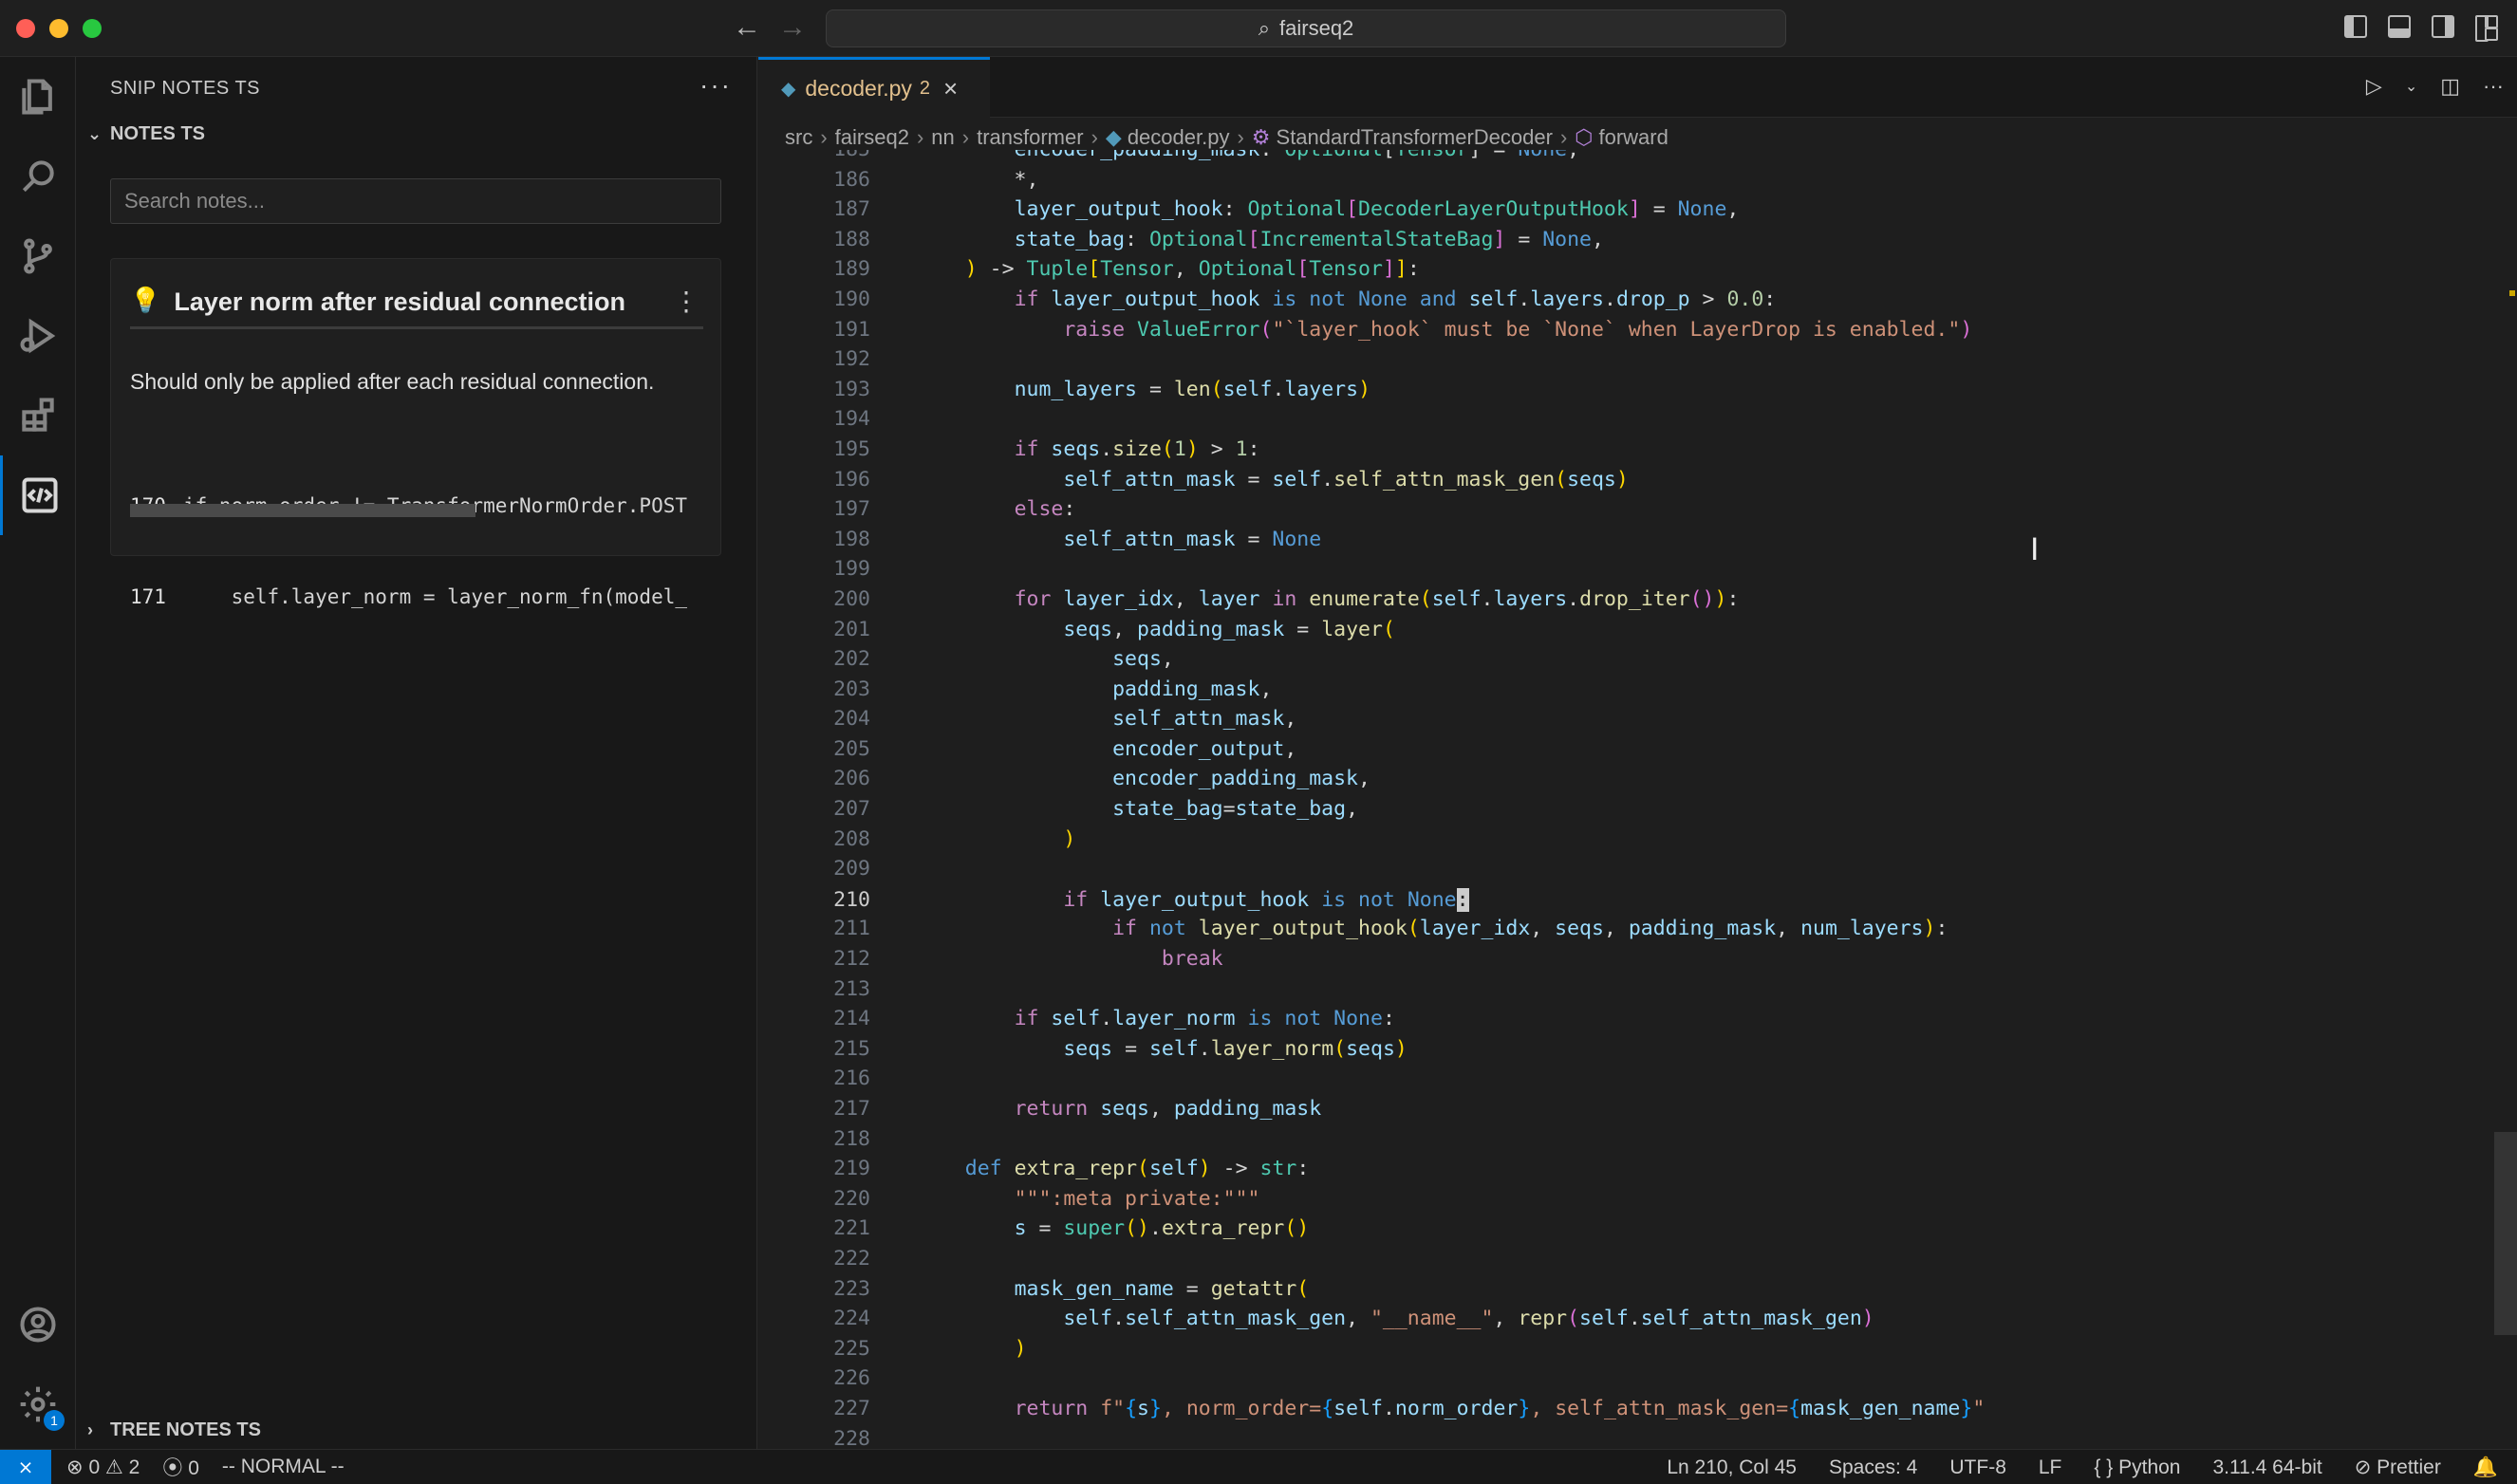 The height and width of the screenshot is (1484, 2517). I want to click on note-title-row: 💡 Layer norm after residual connection ⋮, so click(416, 307).